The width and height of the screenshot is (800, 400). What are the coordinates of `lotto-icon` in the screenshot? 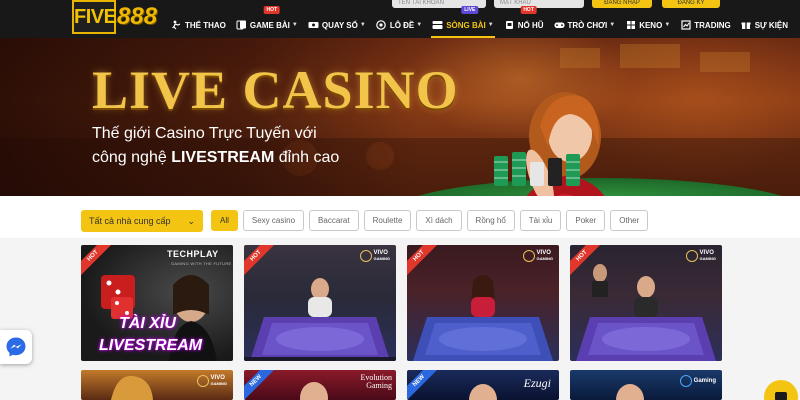 It's located at (381, 25).